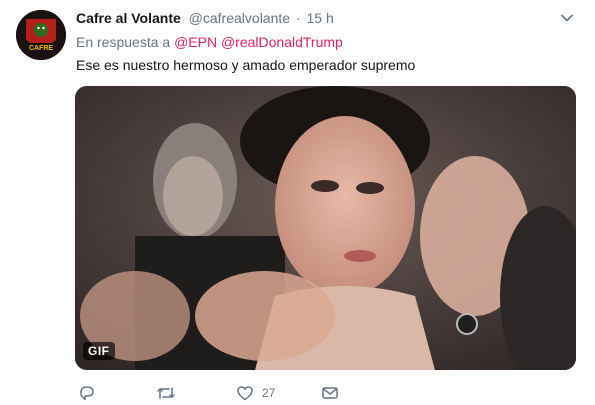  What do you see at coordinates (87, 393) in the screenshot?
I see `reply-icon` at bounding box center [87, 393].